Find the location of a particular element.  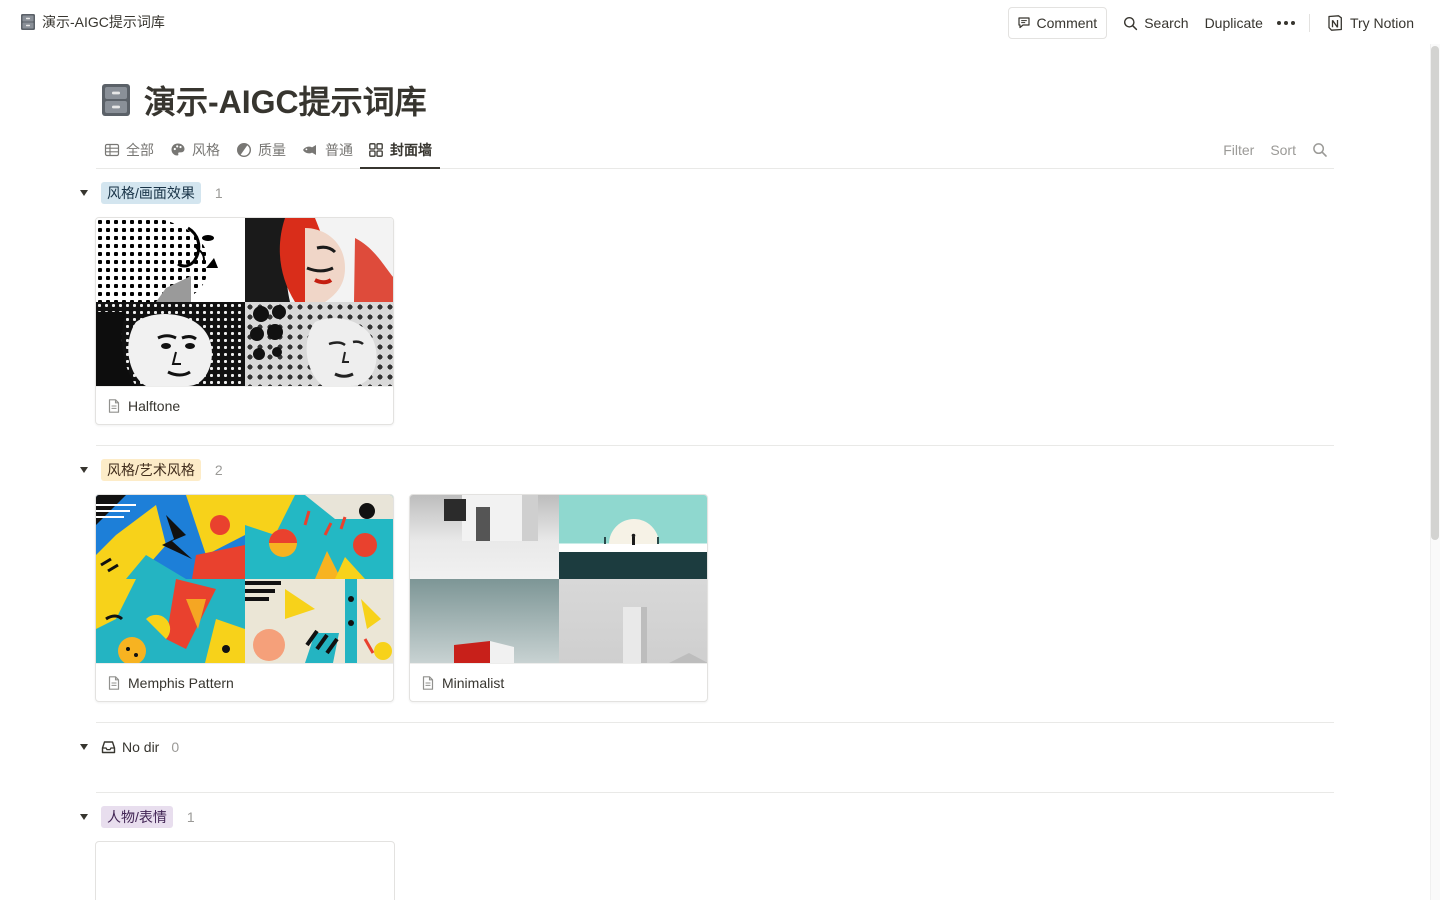

group-header-no-dir: No dir 0 is located at coordinates (128, 747).